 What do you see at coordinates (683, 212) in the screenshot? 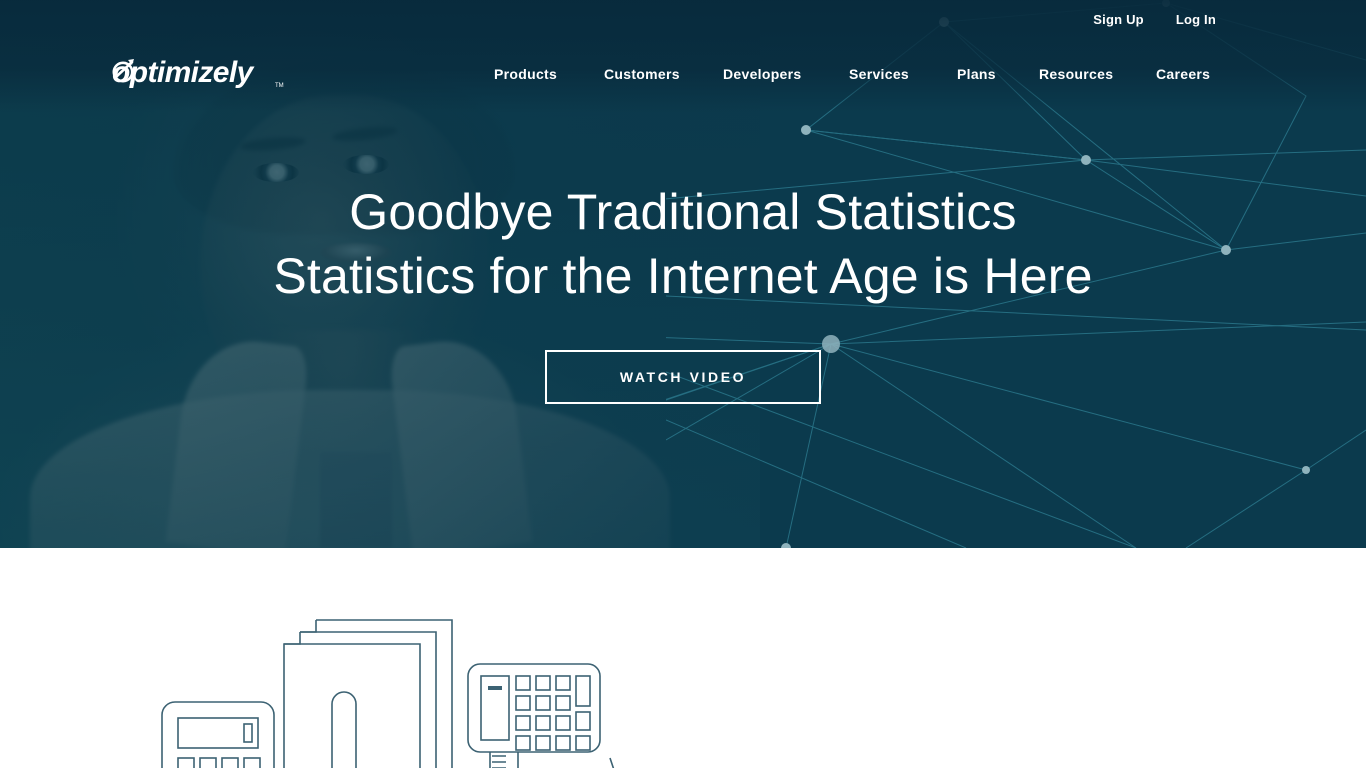
I see `hero-headline-line-1: Goodbye Traditional Statistics` at bounding box center [683, 212].